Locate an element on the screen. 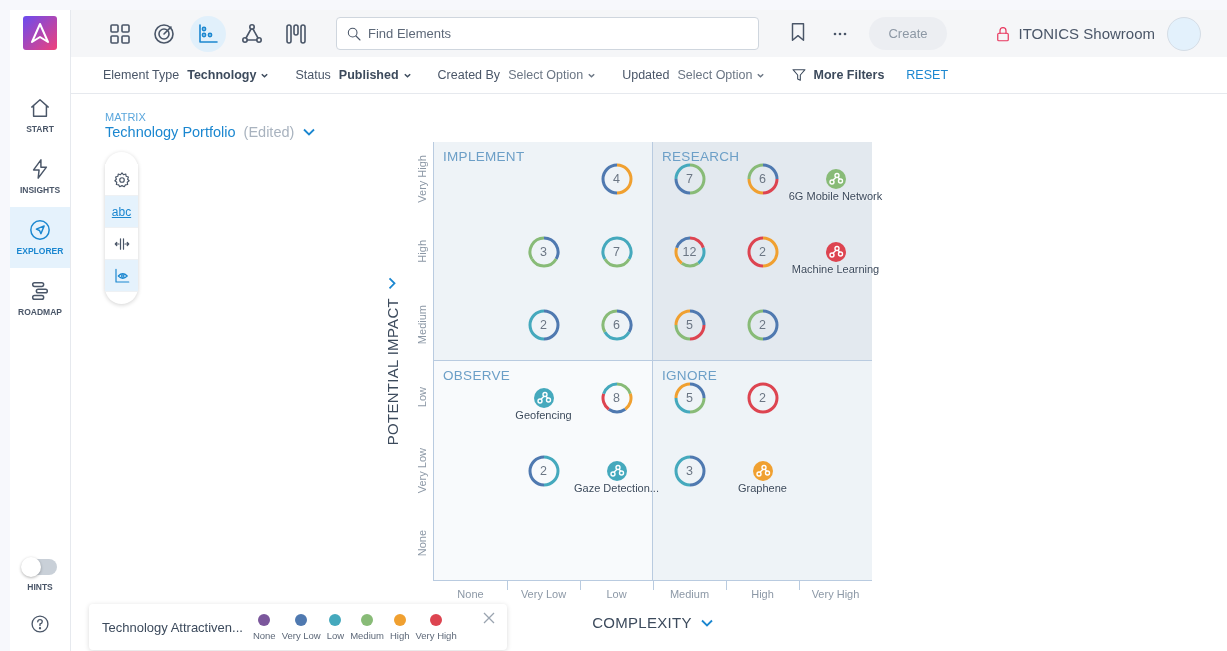 This screenshot has height=651, width=1227. y-tick-label: None is located at coordinates (422, 543).